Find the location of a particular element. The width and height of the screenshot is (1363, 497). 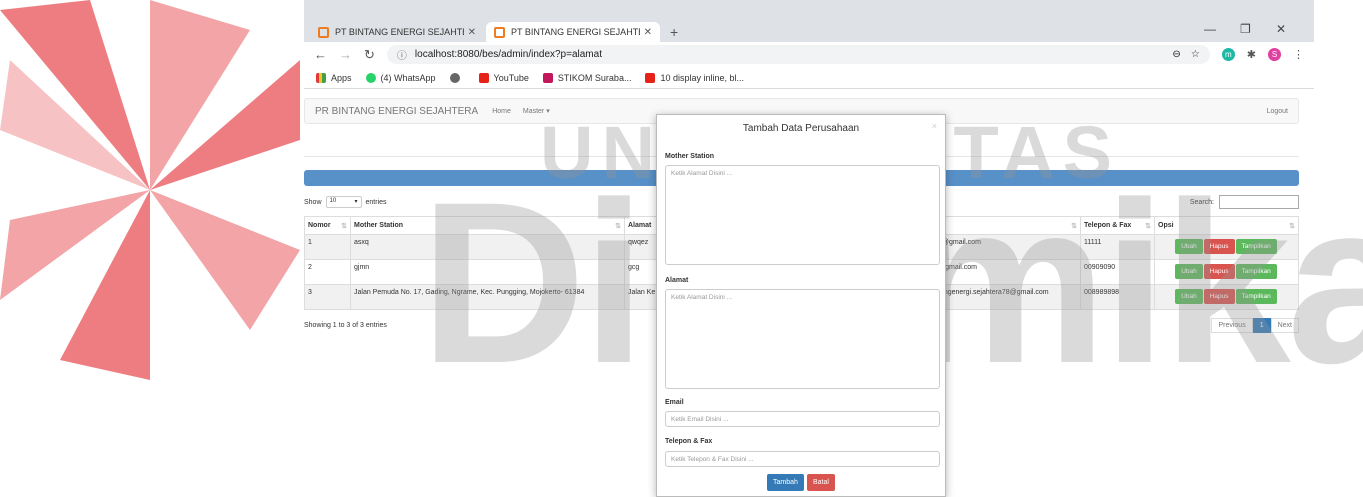

cell-telepon: 11111 is located at coordinates (1117, 247).